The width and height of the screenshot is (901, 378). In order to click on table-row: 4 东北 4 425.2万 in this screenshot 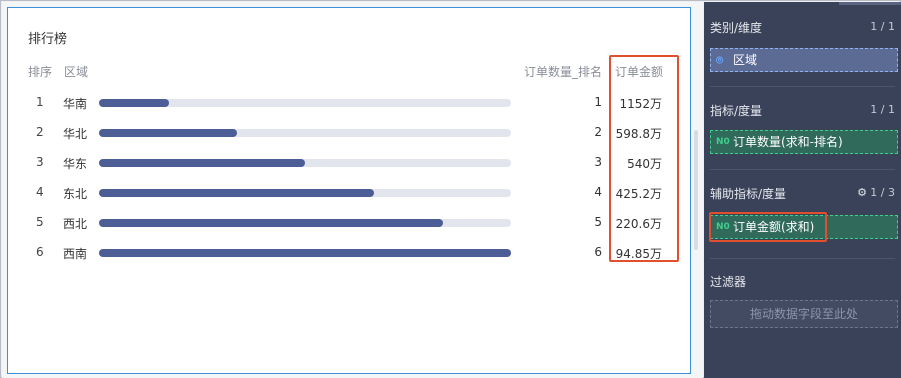, I will do `click(350, 200)`.